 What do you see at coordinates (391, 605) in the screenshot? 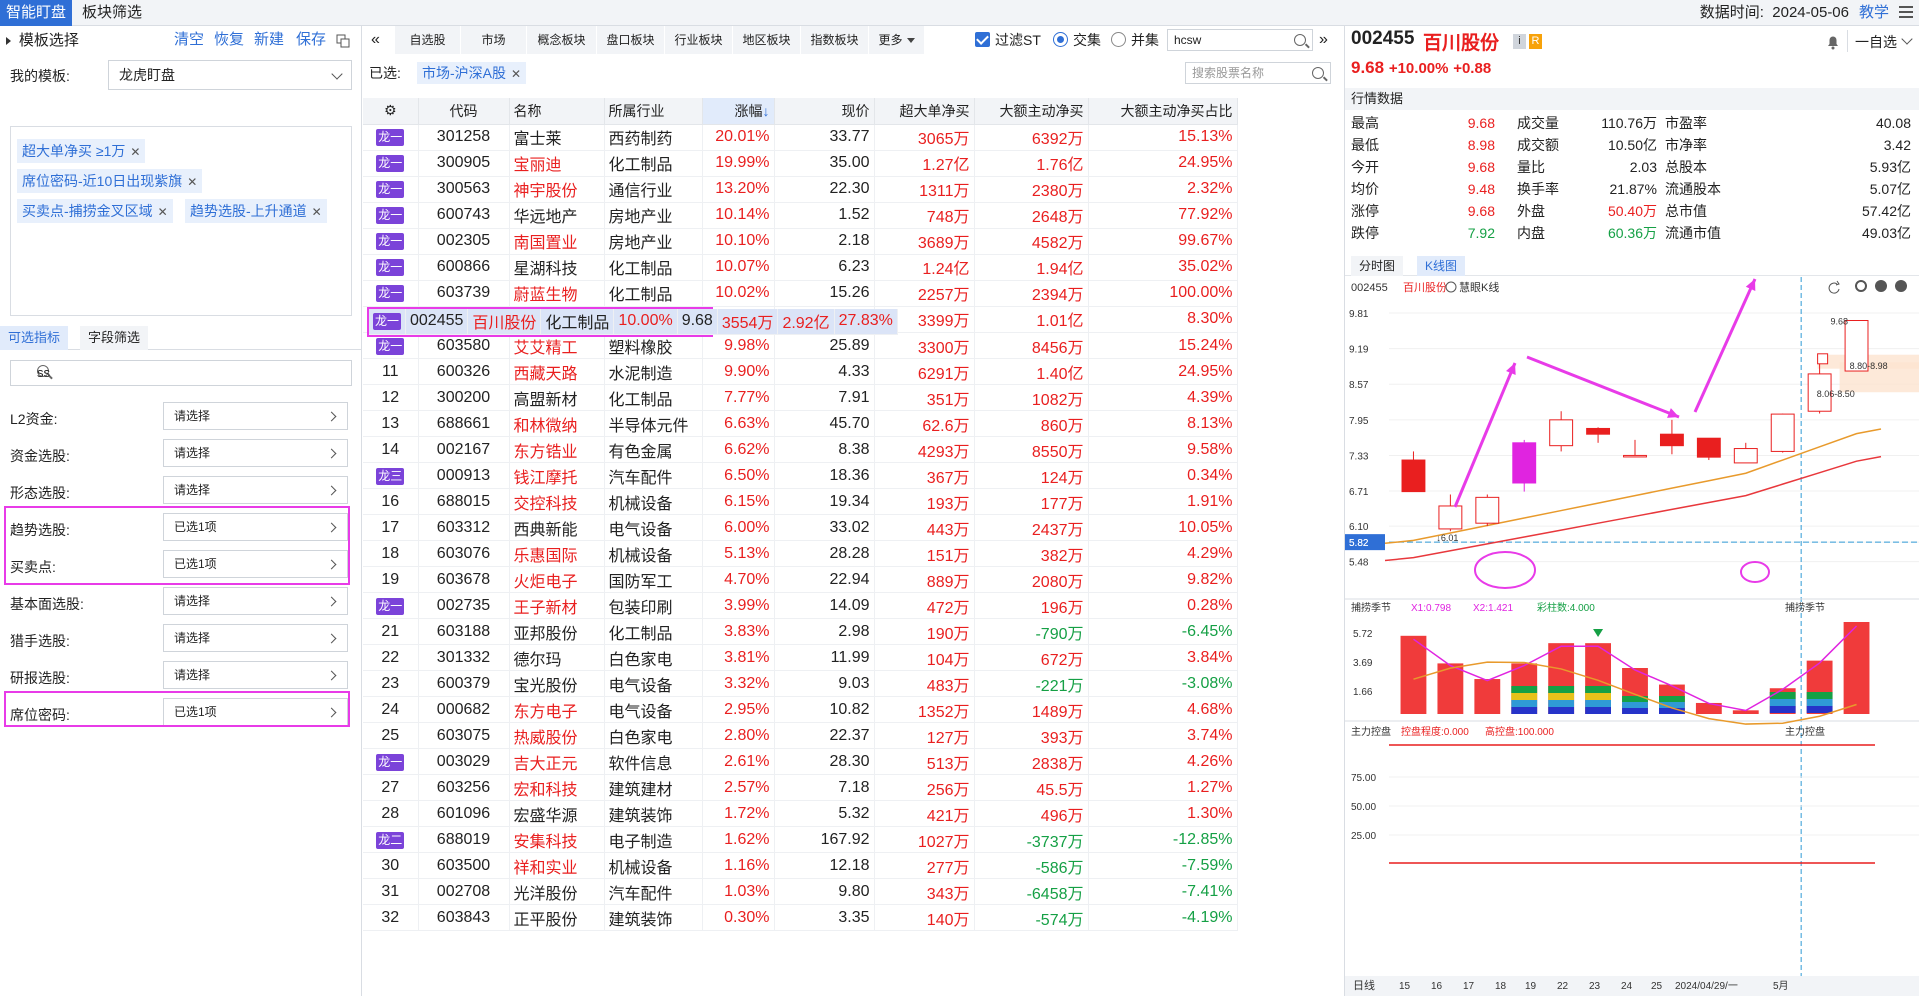
I see `row-rank: 龙一` at bounding box center [391, 605].